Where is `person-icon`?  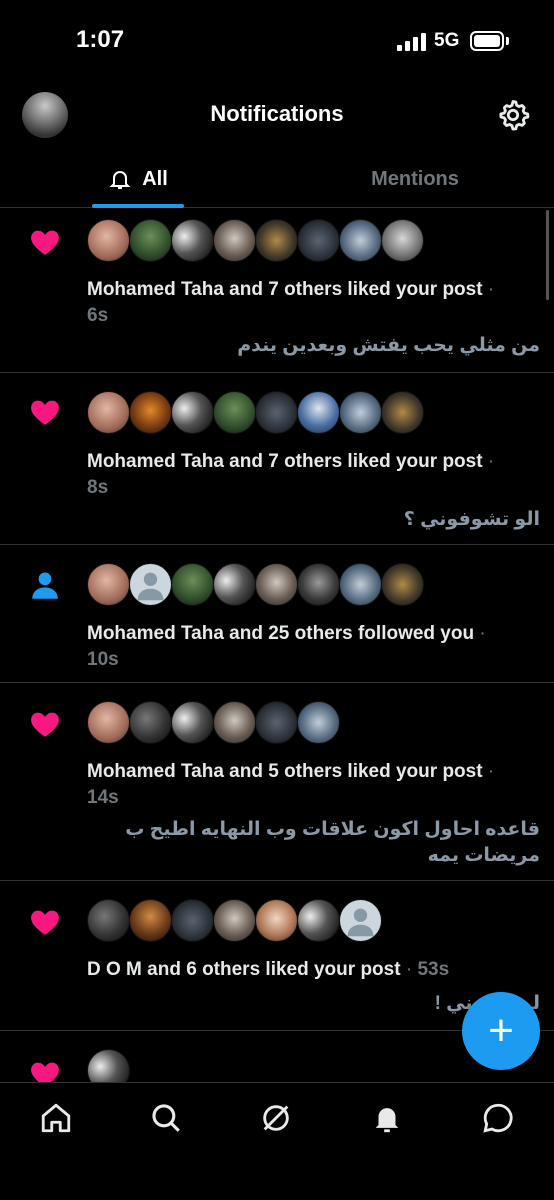 person-icon is located at coordinates (45, 585).